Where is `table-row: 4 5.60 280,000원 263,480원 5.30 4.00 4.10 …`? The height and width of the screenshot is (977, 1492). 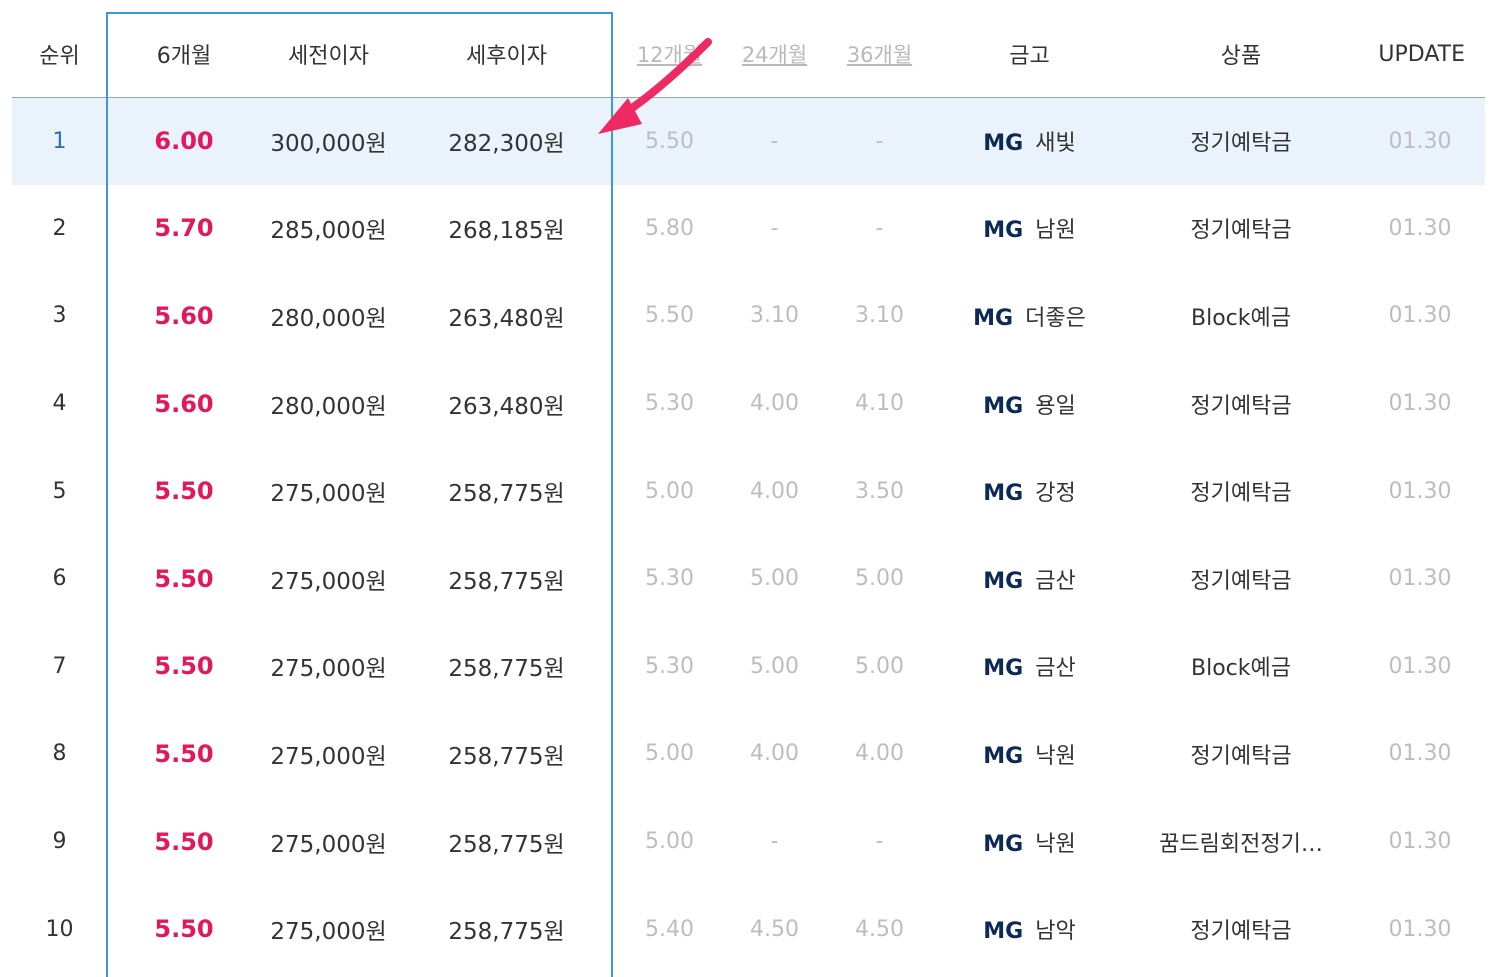
table-row: 4 5.60 280,000원 263,480원 5.30 4.00 4.10 … is located at coordinates (748, 404).